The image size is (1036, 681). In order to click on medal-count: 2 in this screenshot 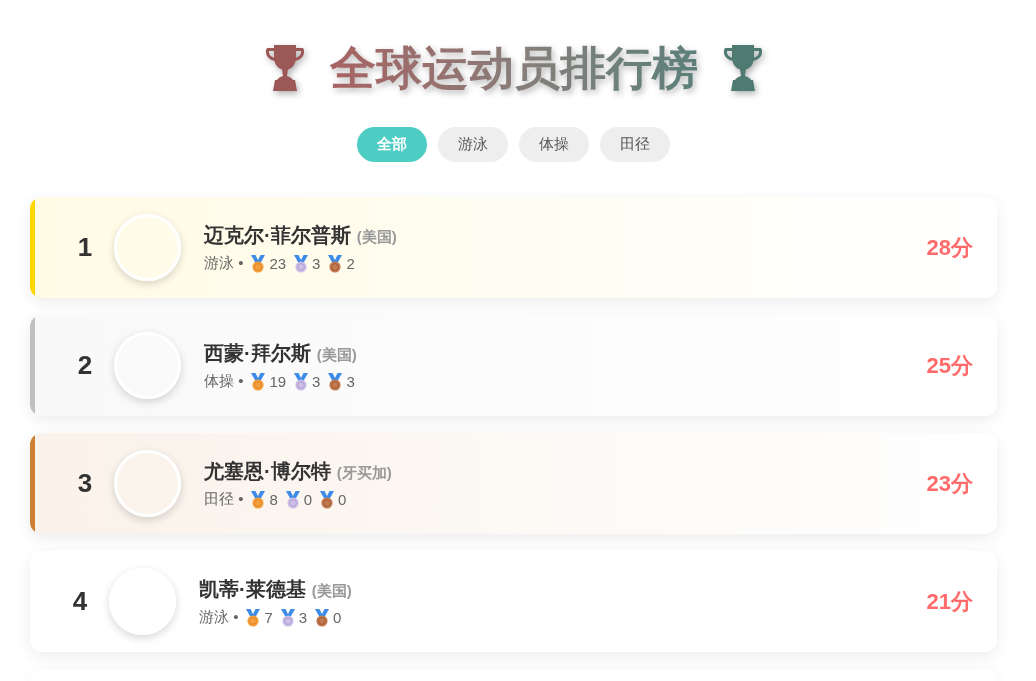, I will do `click(350, 263)`.